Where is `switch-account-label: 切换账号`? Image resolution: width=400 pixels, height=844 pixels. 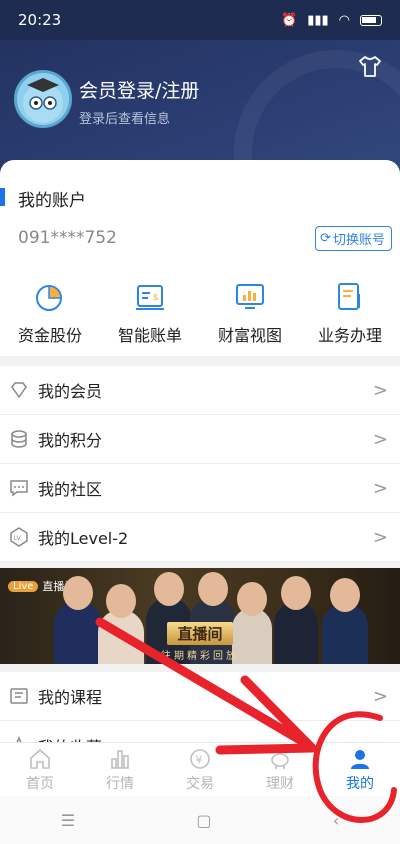
switch-account-label: 切换账号 is located at coordinates (358, 240).